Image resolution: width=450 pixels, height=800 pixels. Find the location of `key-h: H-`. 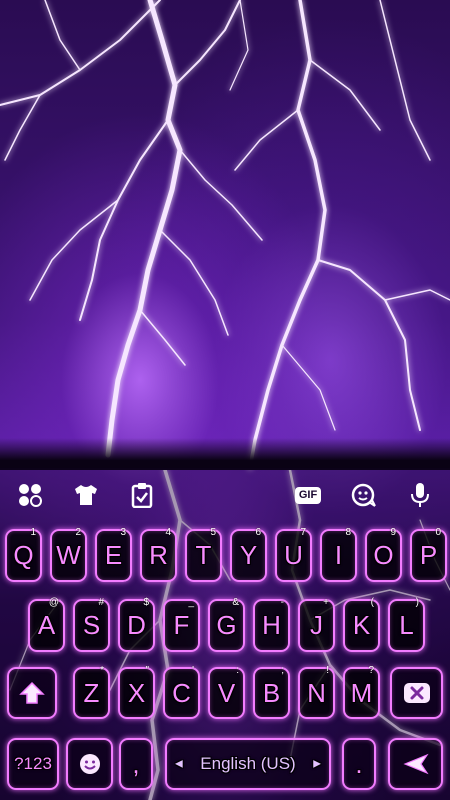

key-h: H- is located at coordinates (271, 624).